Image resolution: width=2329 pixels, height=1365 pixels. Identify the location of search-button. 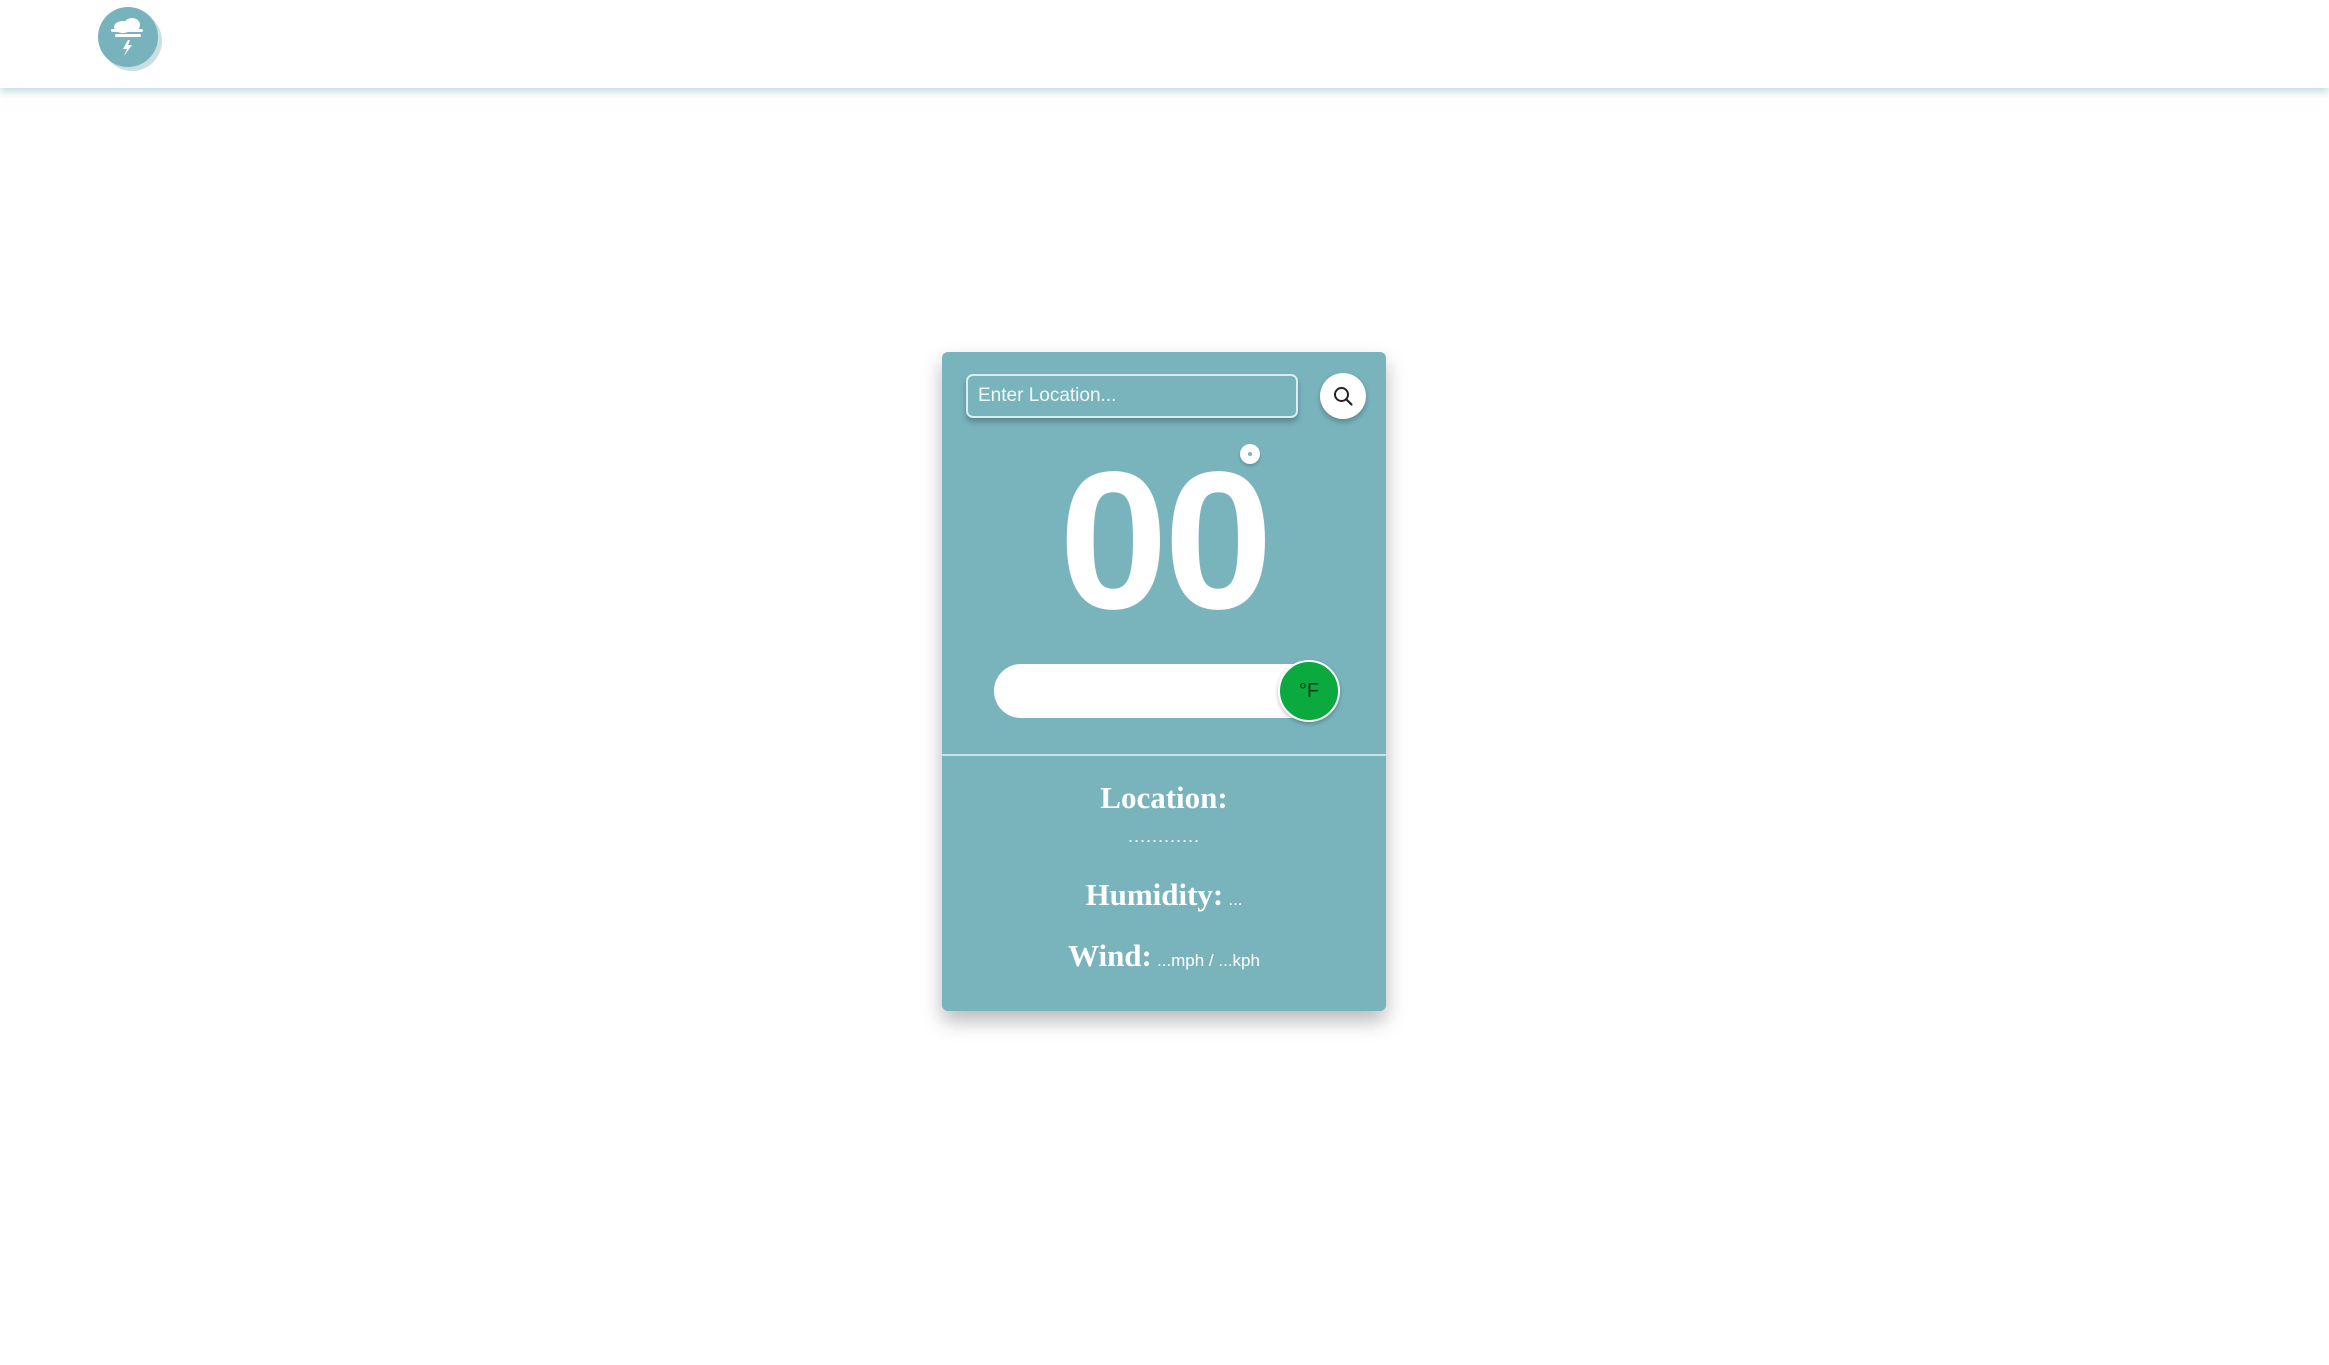
(1343, 396).